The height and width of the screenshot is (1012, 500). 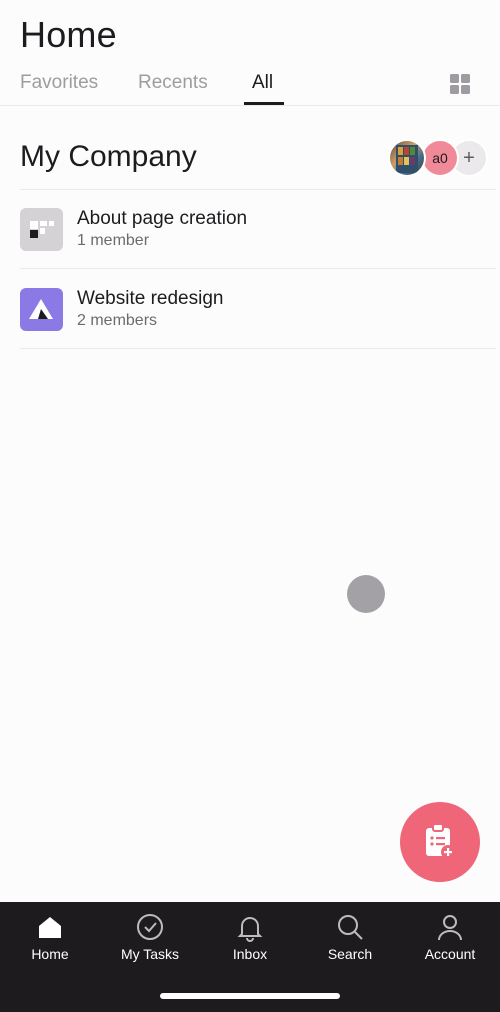 I want to click on add-task-icon, so click(x=440, y=841).